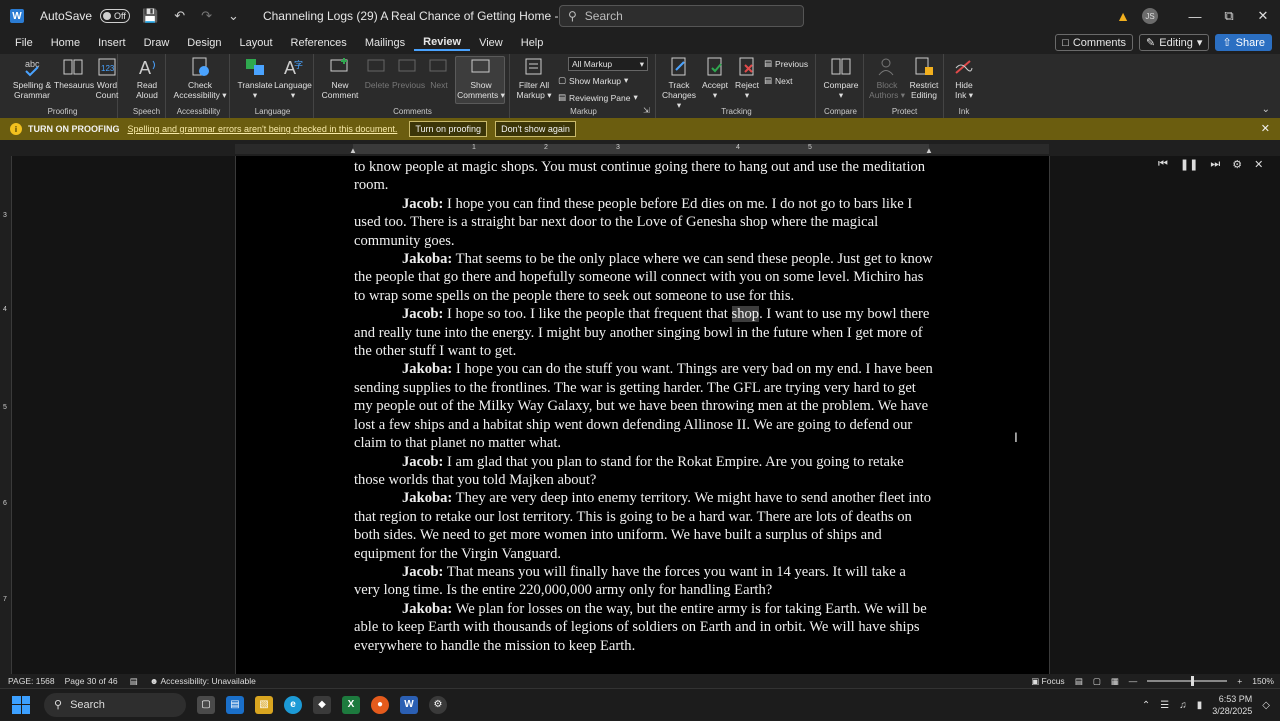 This screenshot has width=1280, height=721. Describe the element at coordinates (74, 73) in the screenshot. I see `thesaurus-button: Thesaurus` at that location.